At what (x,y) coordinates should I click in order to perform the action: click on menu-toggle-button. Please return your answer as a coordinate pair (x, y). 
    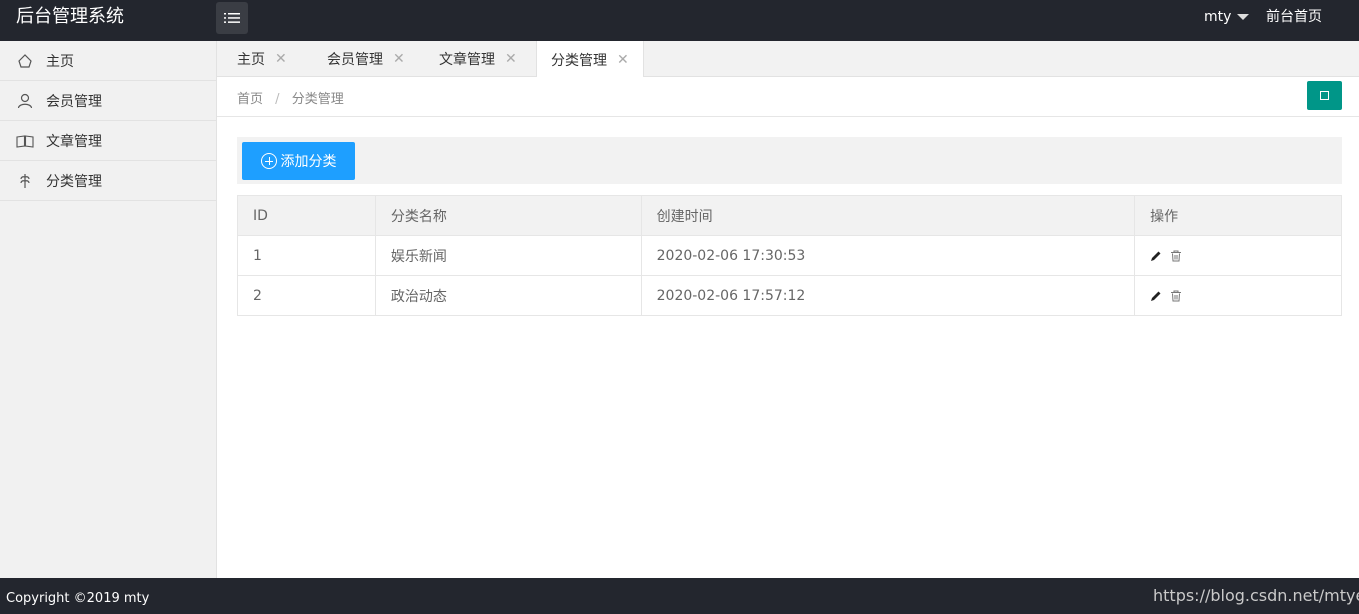
    Looking at the image, I should click on (232, 18).